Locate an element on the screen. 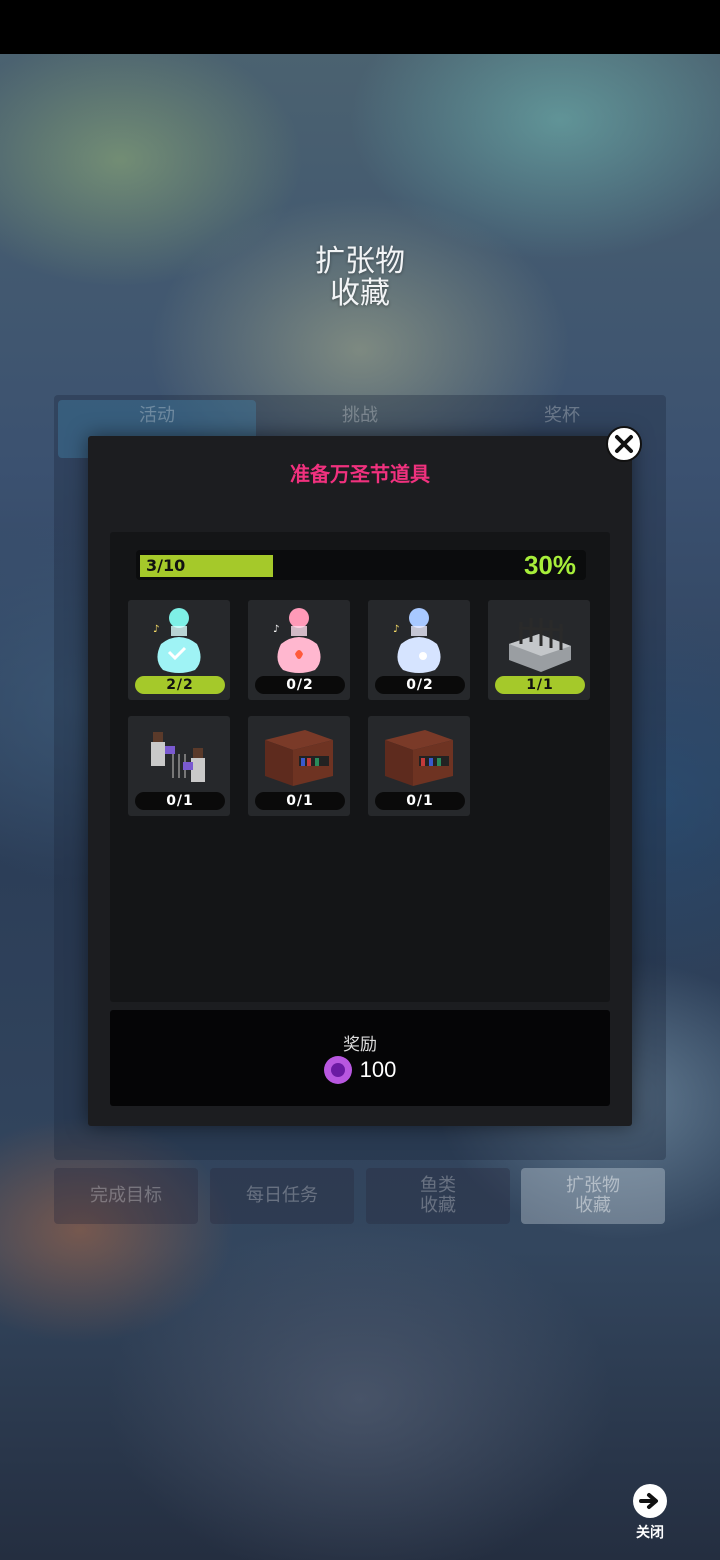 The image size is (720, 1560). bottom-tab-daily: 每日任务 is located at coordinates (282, 1196).